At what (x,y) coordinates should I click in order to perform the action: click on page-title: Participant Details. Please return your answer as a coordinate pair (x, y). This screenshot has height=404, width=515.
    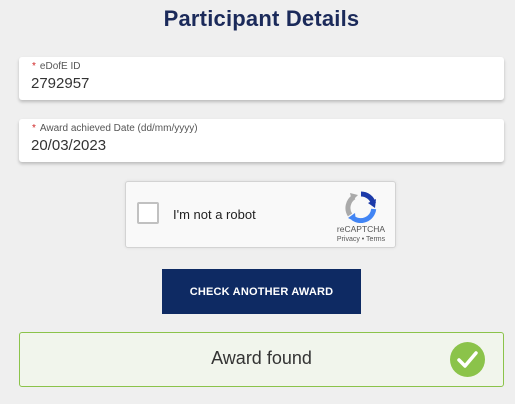
    Looking at the image, I should click on (261, 18).